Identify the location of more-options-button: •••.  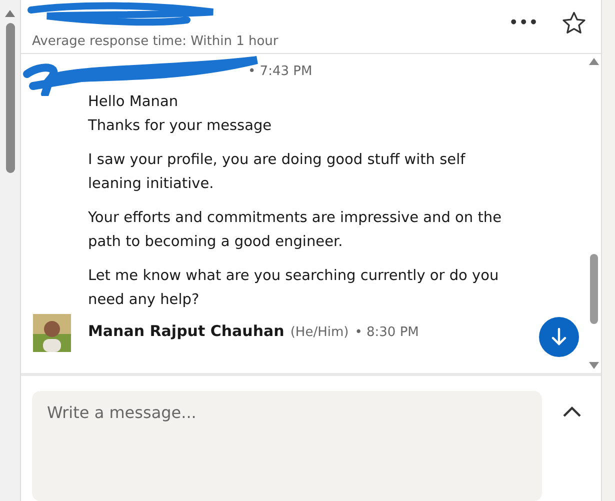
(524, 23).